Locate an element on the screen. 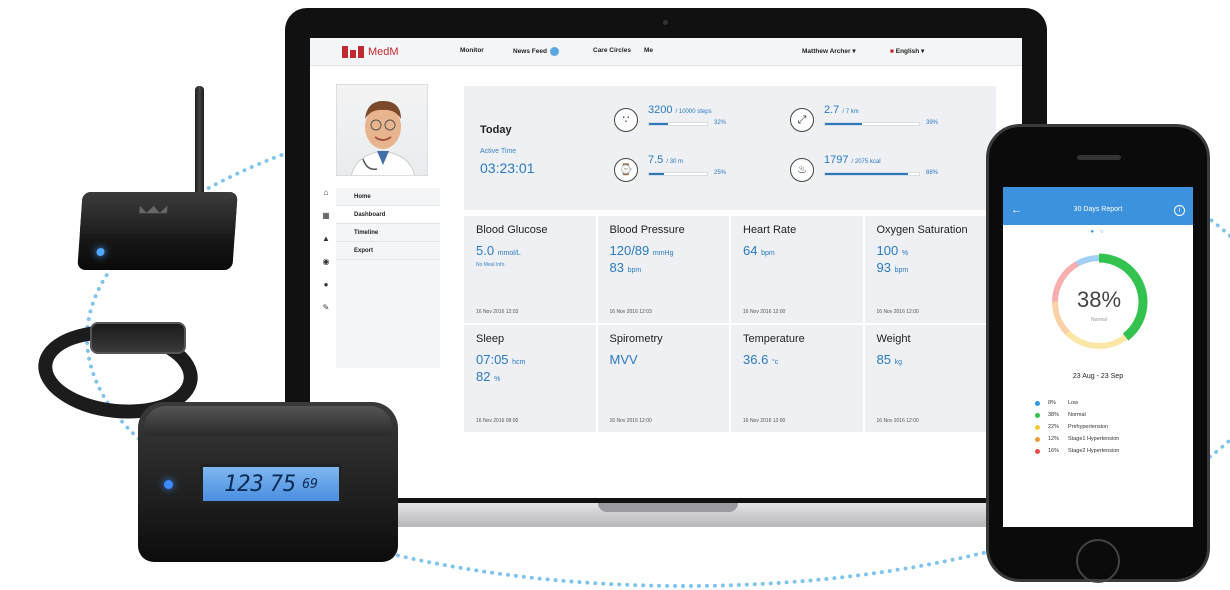 The image size is (1230, 590). legend-item: 38% Normal is located at coordinates (1077, 415).